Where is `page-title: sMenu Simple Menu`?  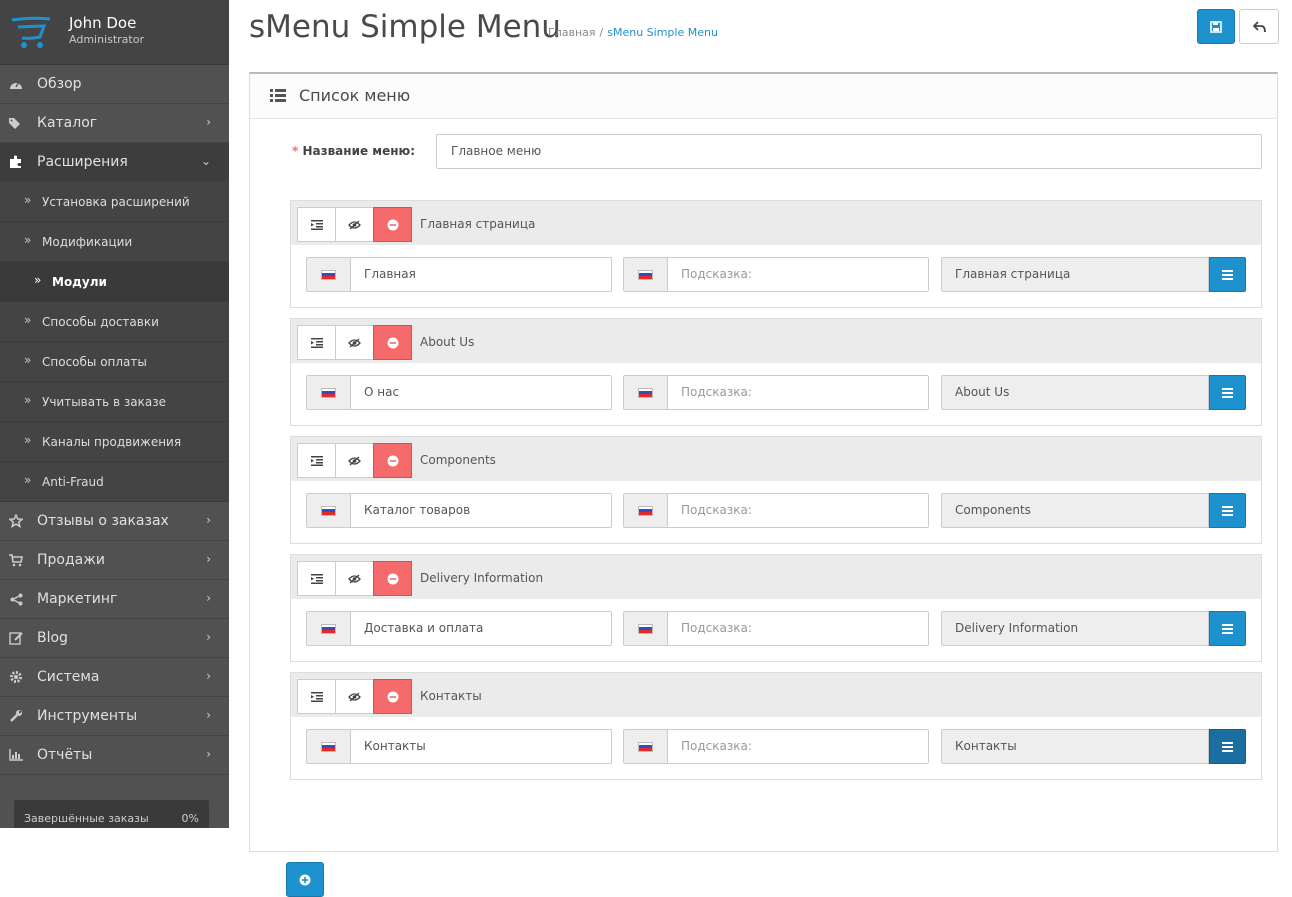 page-title: sMenu Simple Menu is located at coordinates (405, 27).